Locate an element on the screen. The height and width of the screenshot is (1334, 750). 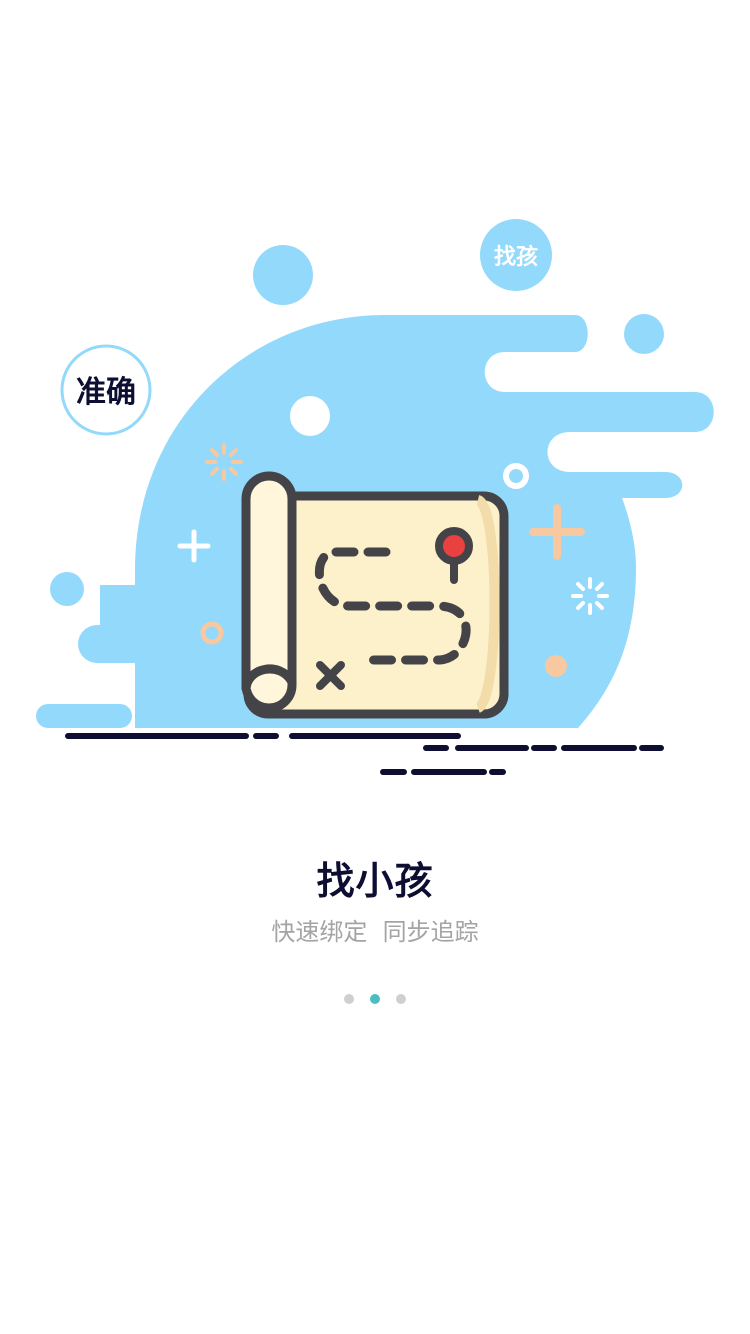
badge-find-kid: 找孩 is located at coordinates (516, 255).